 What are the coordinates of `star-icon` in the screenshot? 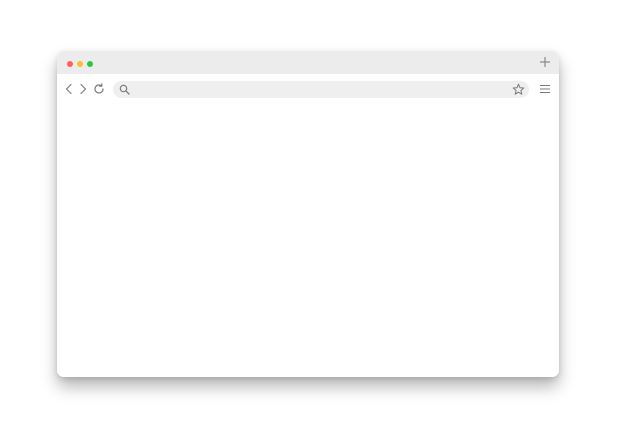 It's located at (518, 89).